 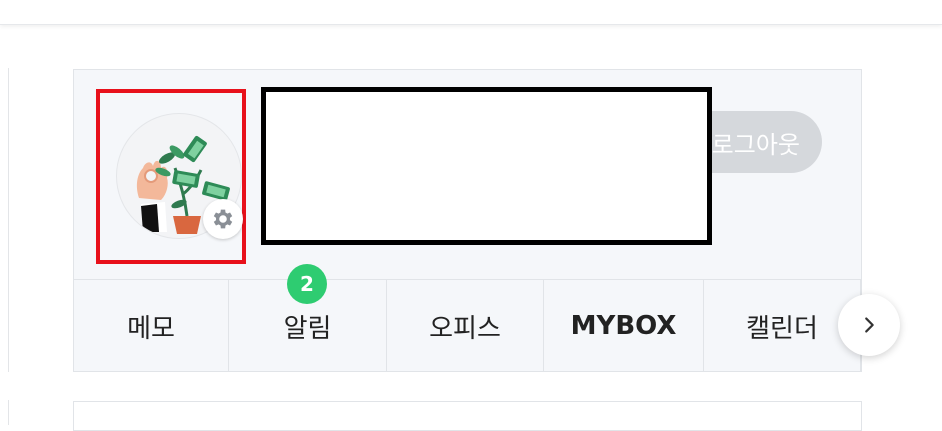 I want to click on top-bar, so click(x=471, y=12).